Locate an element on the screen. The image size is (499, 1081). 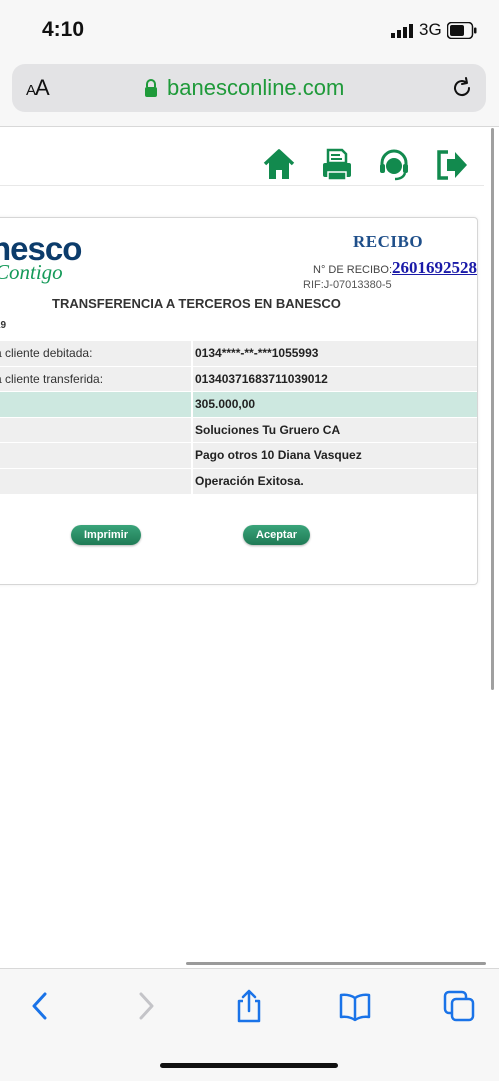
vertical-scrollbar is located at coordinates (492, 409).